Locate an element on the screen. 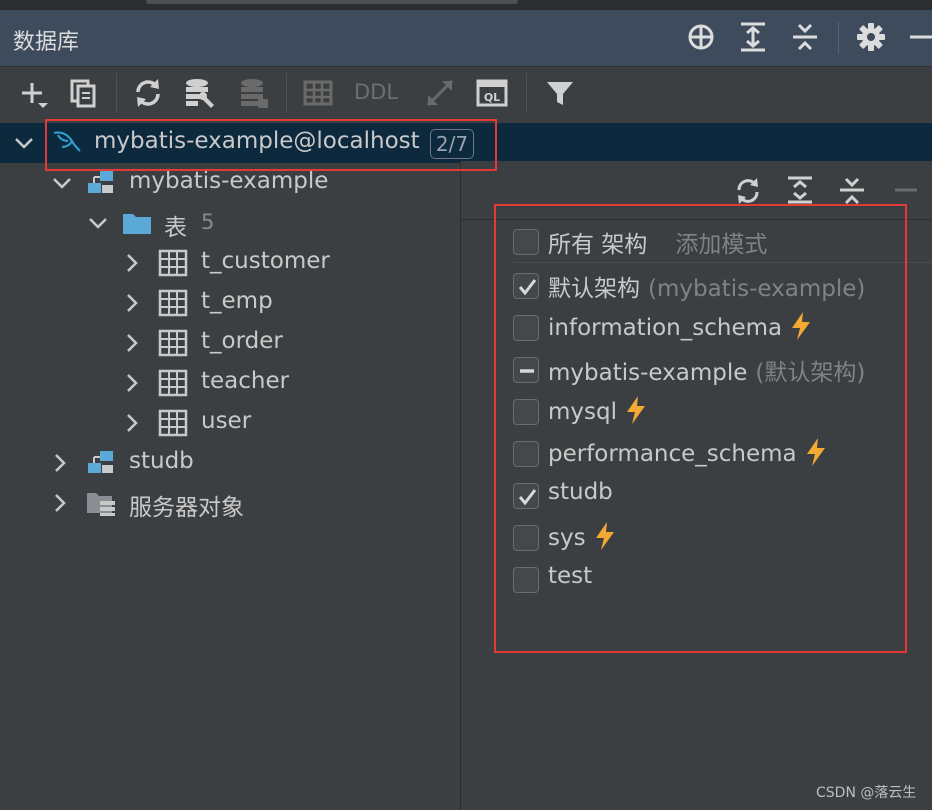 The image size is (932, 810). query-console-icon: QL is located at coordinates (492, 93).